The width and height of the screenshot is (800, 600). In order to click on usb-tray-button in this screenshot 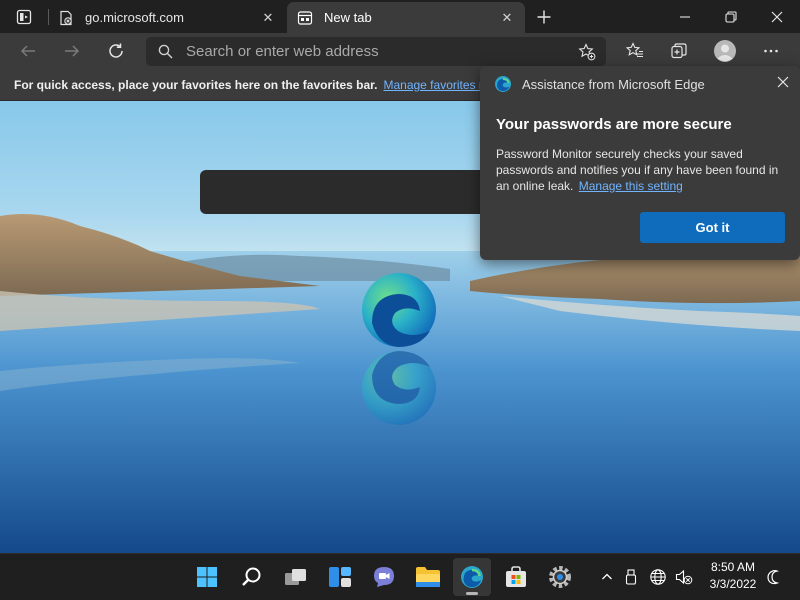, I will do `click(631, 577)`.